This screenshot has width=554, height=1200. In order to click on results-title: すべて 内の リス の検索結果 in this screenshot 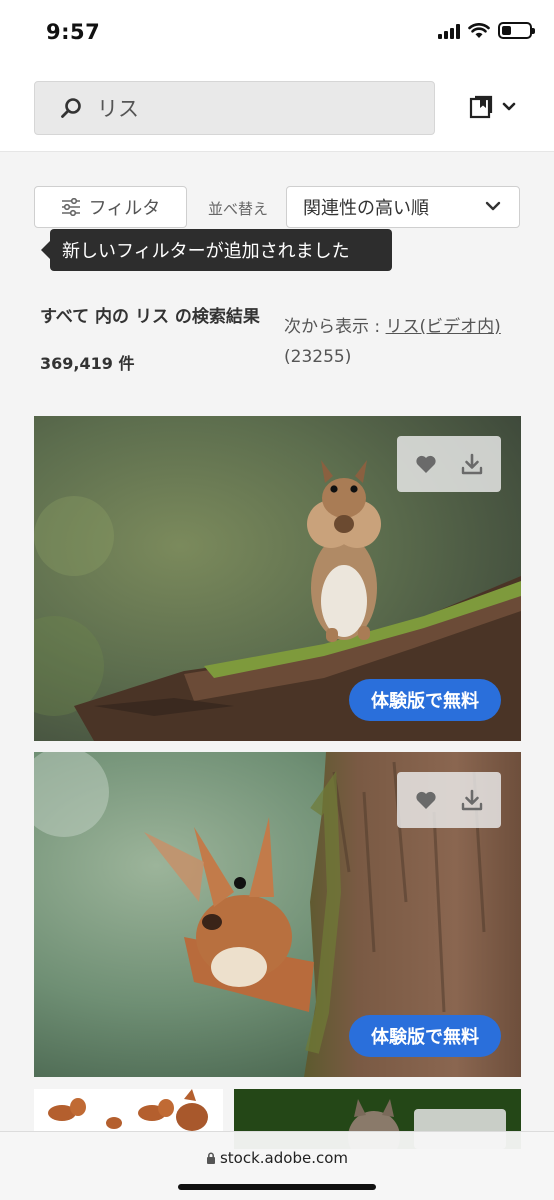, I will do `click(150, 317)`.